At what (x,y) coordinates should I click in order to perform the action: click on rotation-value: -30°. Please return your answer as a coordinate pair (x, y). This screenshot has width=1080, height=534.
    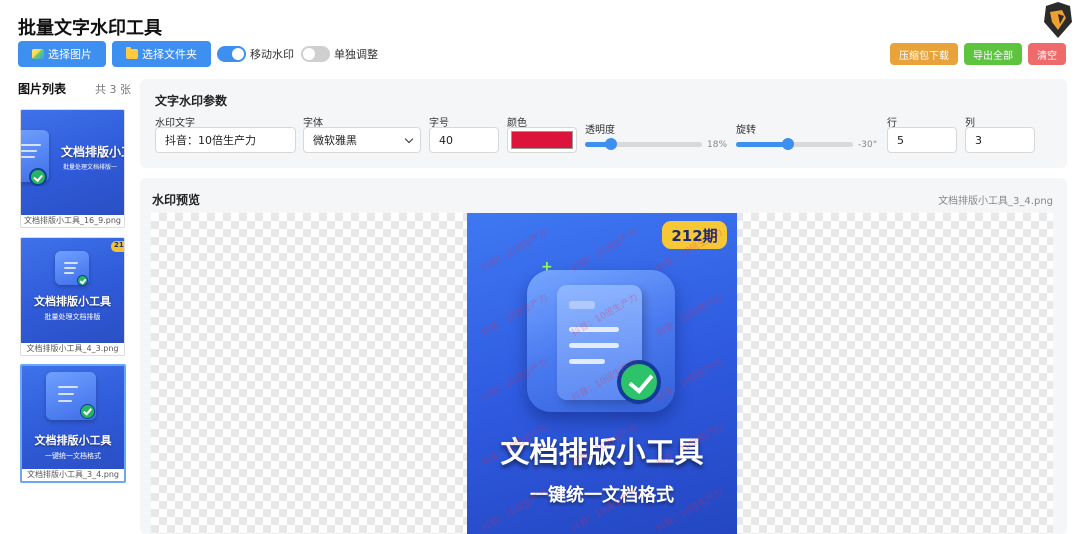
    Looking at the image, I should click on (868, 145).